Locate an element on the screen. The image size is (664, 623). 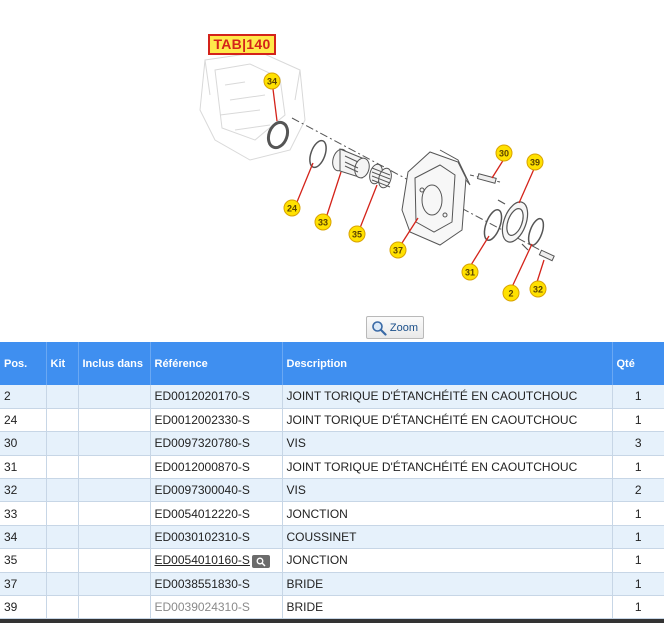
svg-text: 31 is located at coordinates (470, 273).